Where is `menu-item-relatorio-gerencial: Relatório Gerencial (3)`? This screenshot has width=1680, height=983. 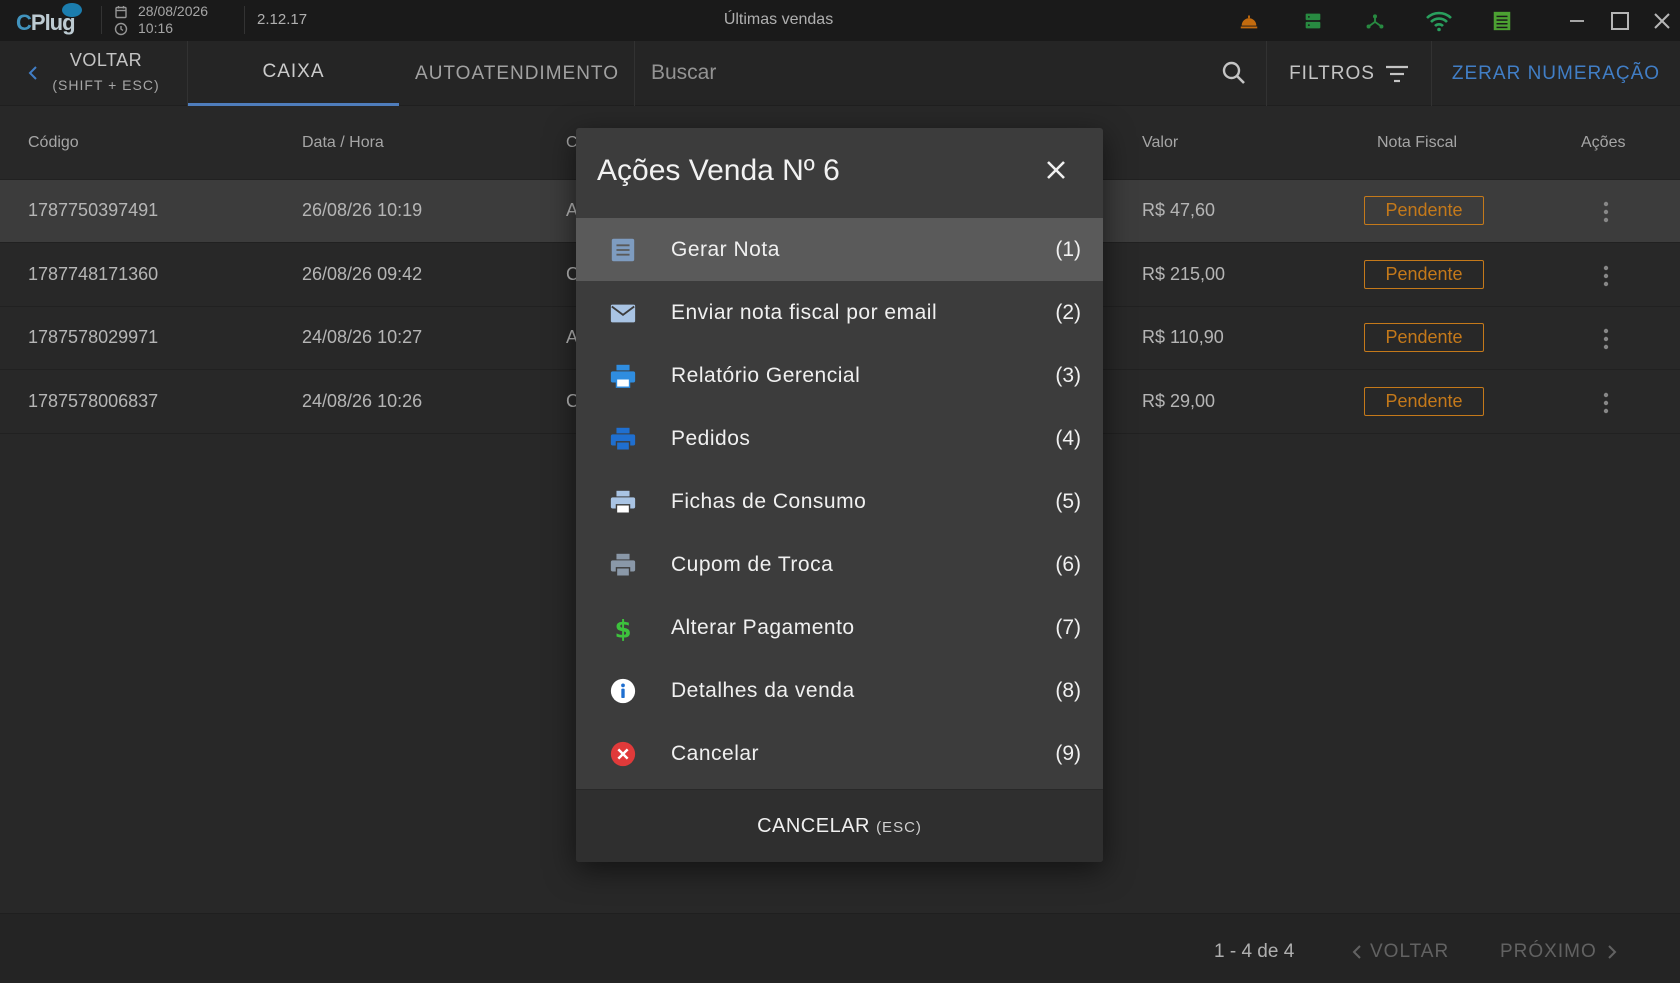
menu-item-relatorio-gerencial: Relatório Gerencial (3) is located at coordinates (839, 375).